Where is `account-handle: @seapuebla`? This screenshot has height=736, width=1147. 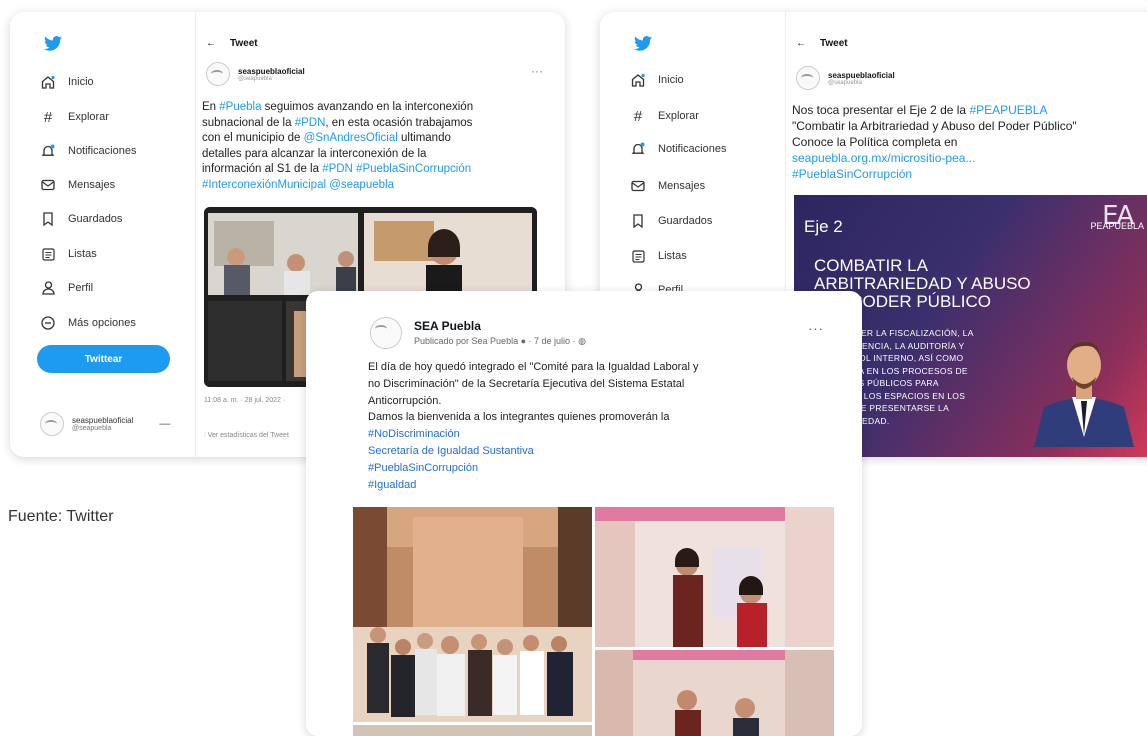 account-handle: @seapuebla is located at coordinates (92, 428).